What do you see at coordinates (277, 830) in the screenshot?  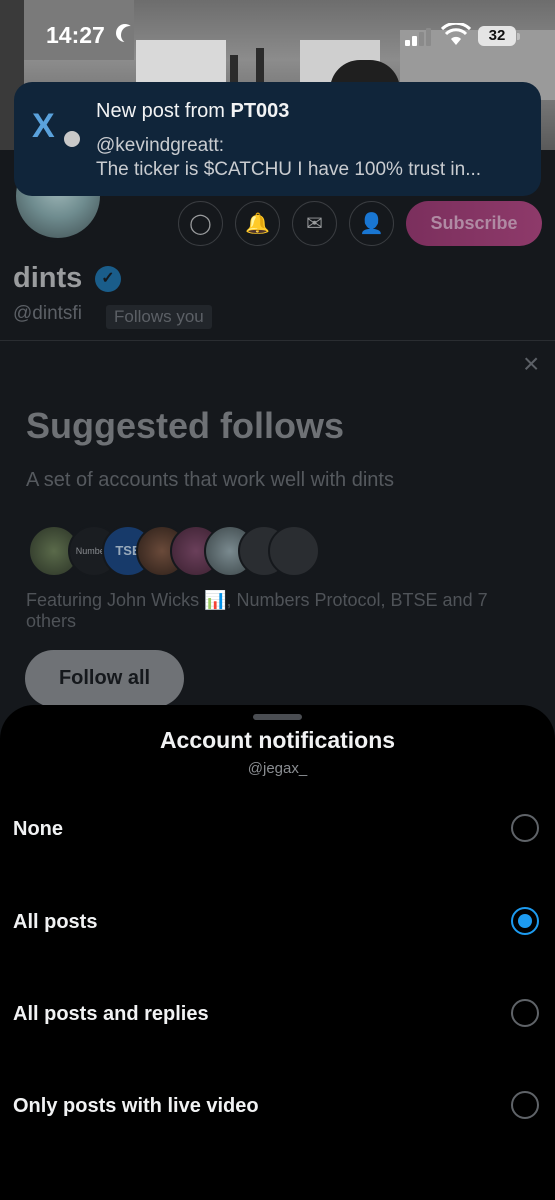 I see `option-none: None` at bounding box center [277, 830].